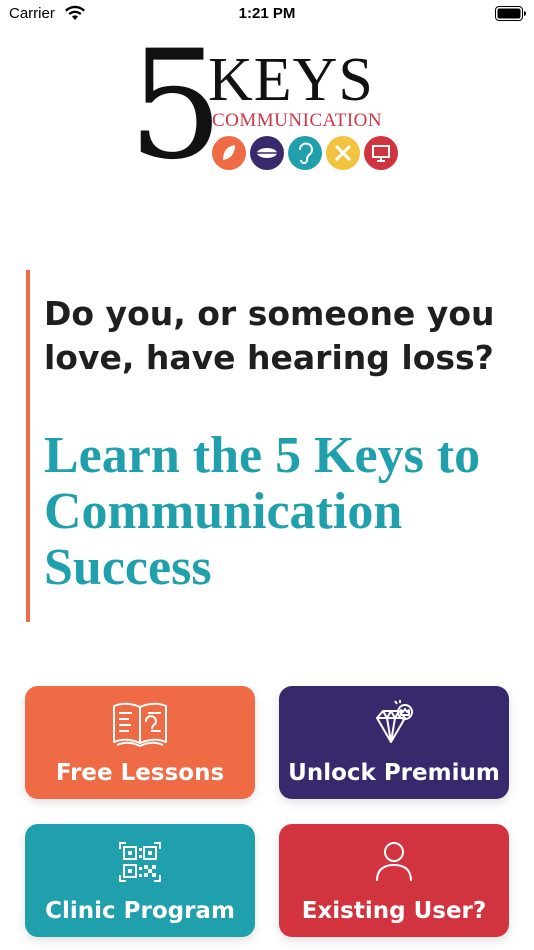 The height and width of the screenshot is (950, 534). I want to click on monitor-icon, so click(381, 153).